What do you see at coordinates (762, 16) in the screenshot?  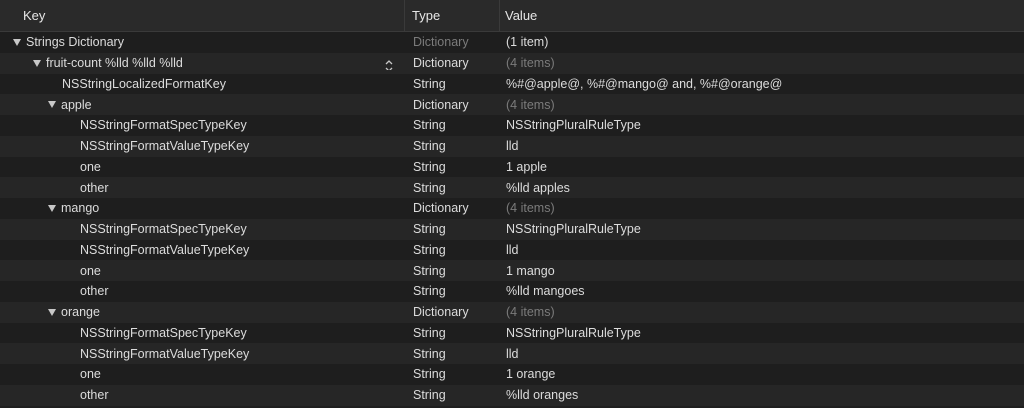 I see `value-column-header: Value` at bounding box center [762, 16].